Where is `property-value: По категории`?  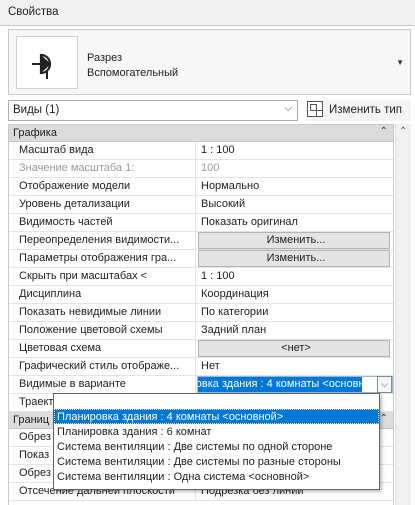
property-value: По категории is located at coordinates (295, 312).